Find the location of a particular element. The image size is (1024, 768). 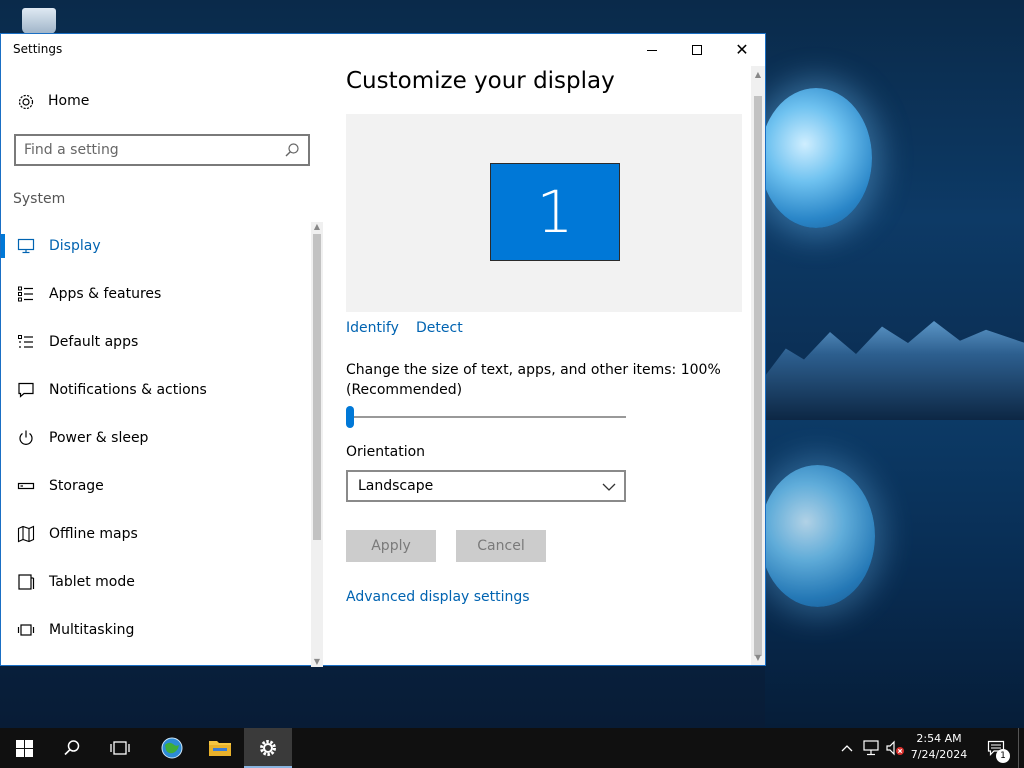

tablet-icon is located at coordinates (26, 582).